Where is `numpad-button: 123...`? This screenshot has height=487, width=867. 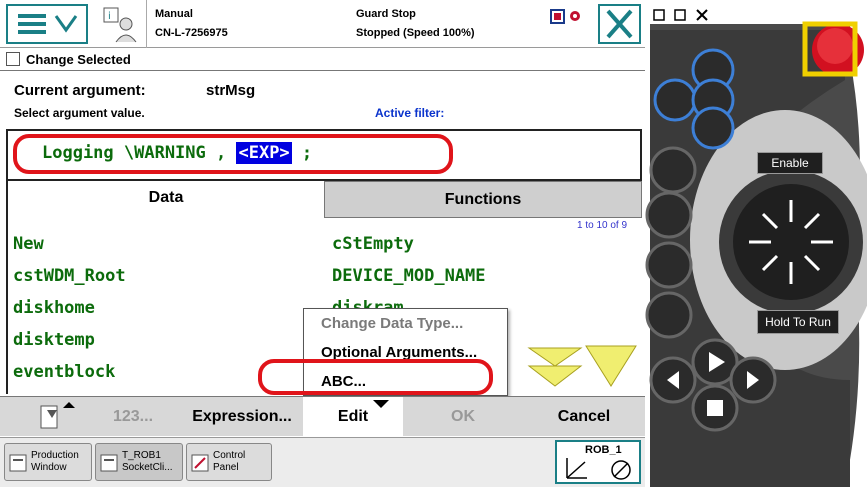
numpad-button: 123... is located at coordinates (133, 417).